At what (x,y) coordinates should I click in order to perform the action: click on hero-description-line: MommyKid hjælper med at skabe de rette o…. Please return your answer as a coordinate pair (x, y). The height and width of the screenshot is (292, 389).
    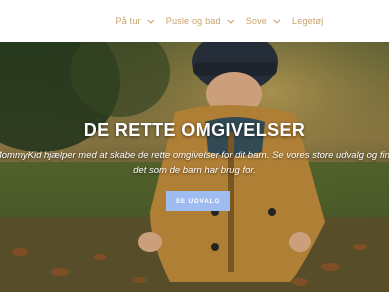
    Looking at the image, I should click on (194, 155).